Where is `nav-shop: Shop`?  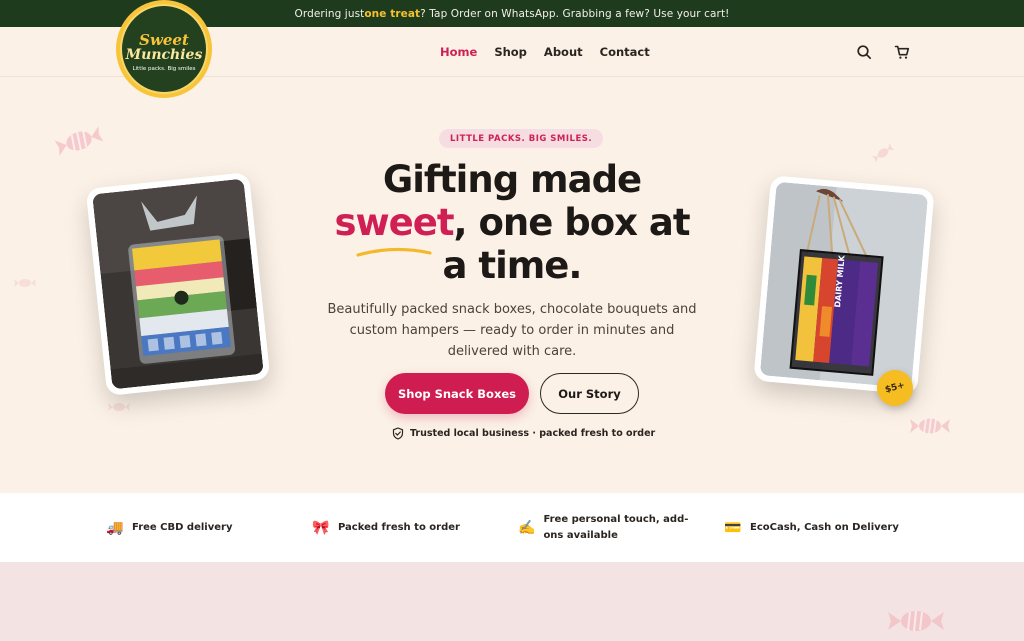
nav-shop: Shop is located at coordinates (510, 52).